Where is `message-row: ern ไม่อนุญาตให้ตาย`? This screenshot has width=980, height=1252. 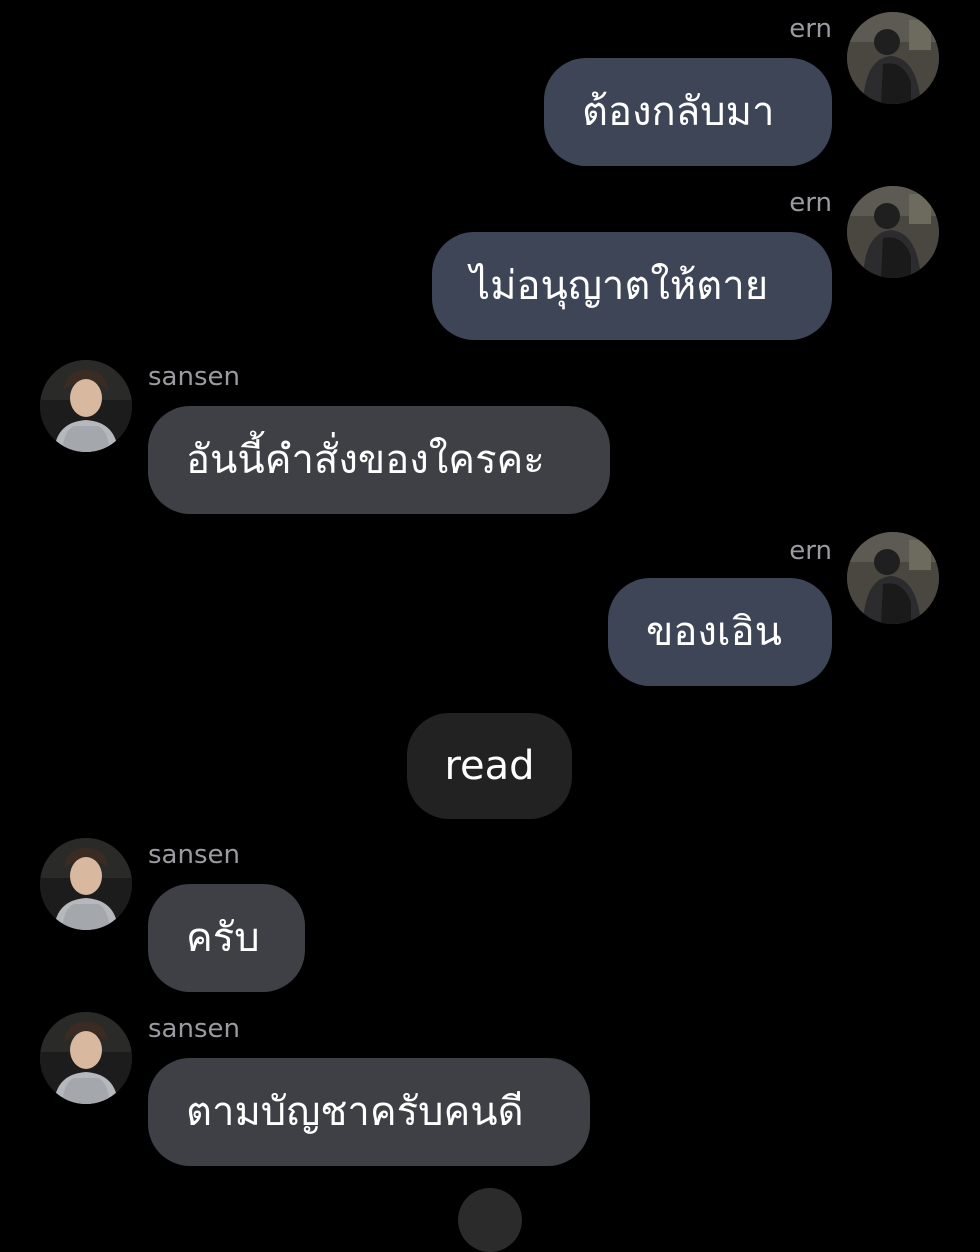
message-row: ern ไม่อนุญาตให้ตาย is located at coordinates (490, 259).